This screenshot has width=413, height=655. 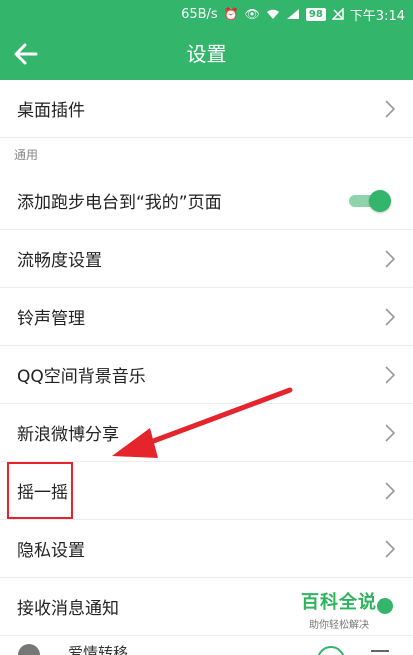 What do you see at coordinates (380, 201) in the screenshot?
I see `toggle-knob` at bounding box center [380, 201].